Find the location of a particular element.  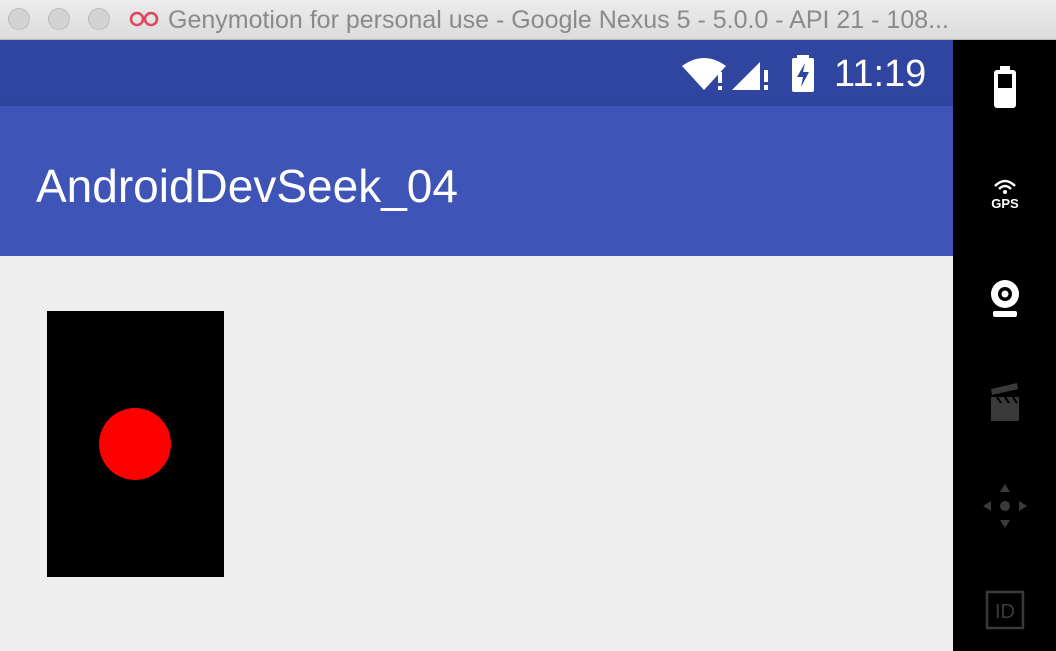

battery-charging-icon is located at coordinates (803, 73).